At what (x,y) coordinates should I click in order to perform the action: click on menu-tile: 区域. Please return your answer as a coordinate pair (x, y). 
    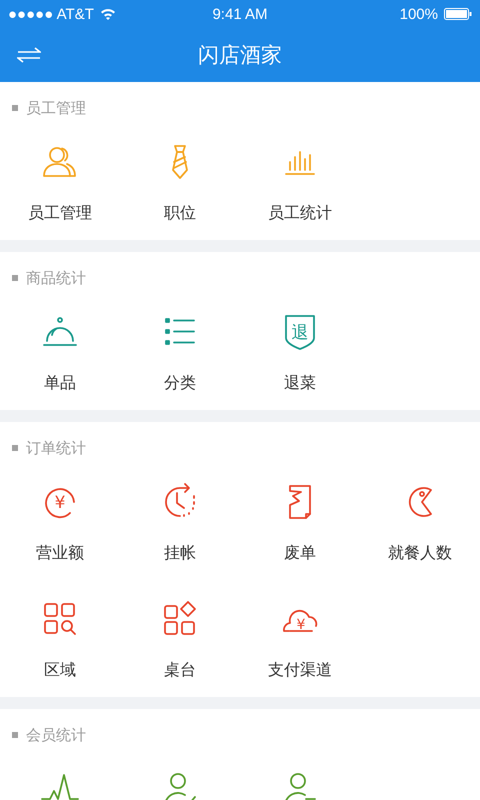
    Looking at the image, I should click on (60, 644).